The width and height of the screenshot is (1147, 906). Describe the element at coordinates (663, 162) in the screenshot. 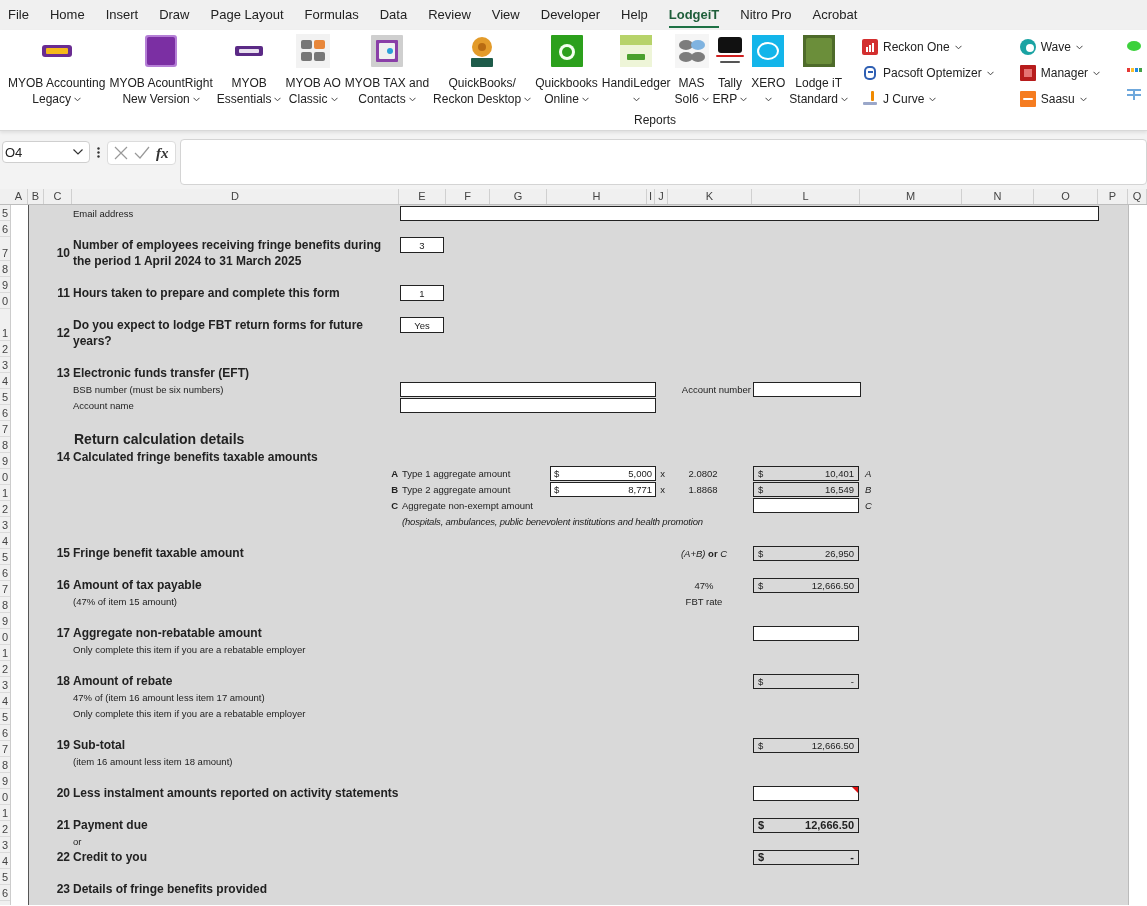

I see `formula-input` at that location.